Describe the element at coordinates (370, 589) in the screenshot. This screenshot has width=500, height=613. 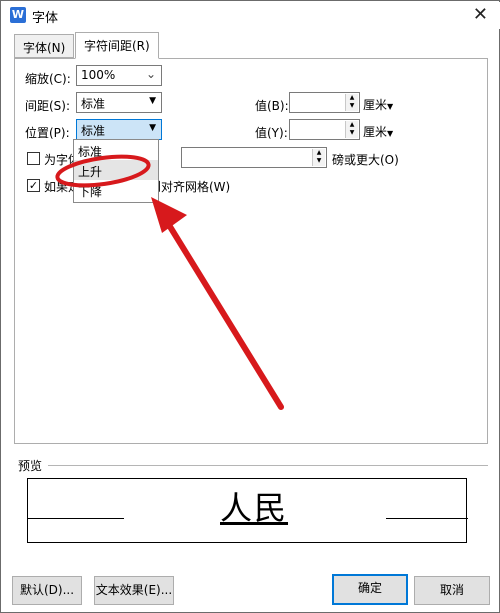
I see `ok-button: 确定` at that location.